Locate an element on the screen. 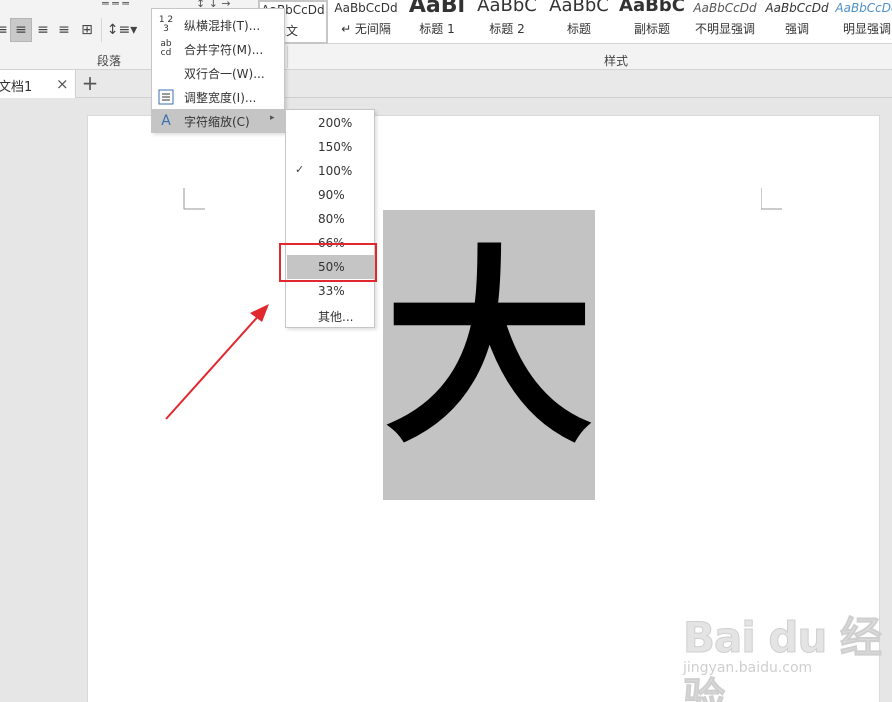 The height and width of the screenshot is (702, 892). character-scaling-icon: A is located at coordinates (166, 121).